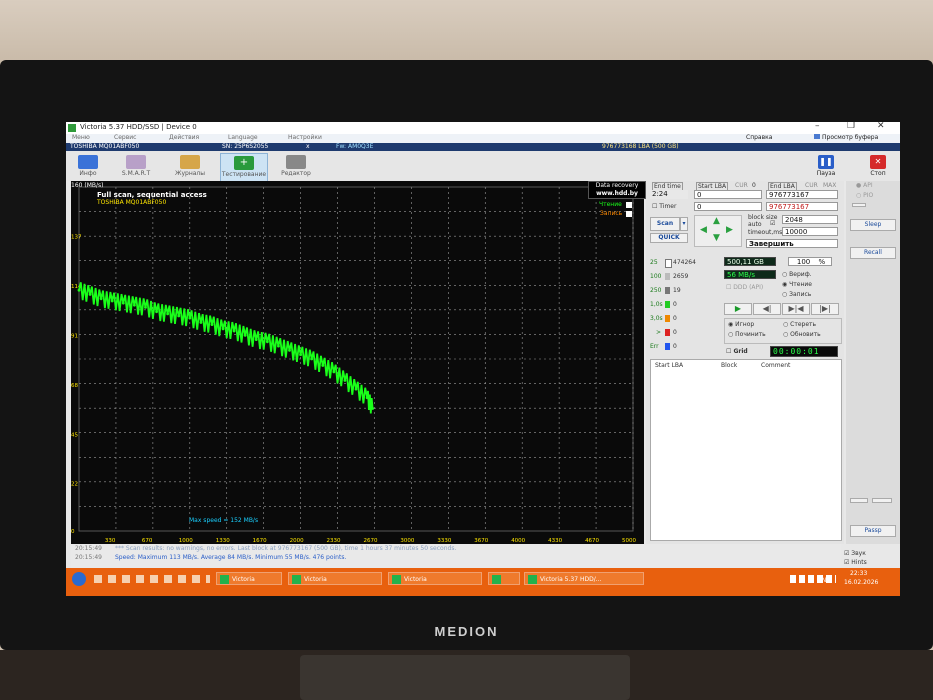 The width and height of the screenshot is (933, 700). Describe the element at coordinates (868, 185) in the screenshot. I see `radio-api-label: API` at that location.